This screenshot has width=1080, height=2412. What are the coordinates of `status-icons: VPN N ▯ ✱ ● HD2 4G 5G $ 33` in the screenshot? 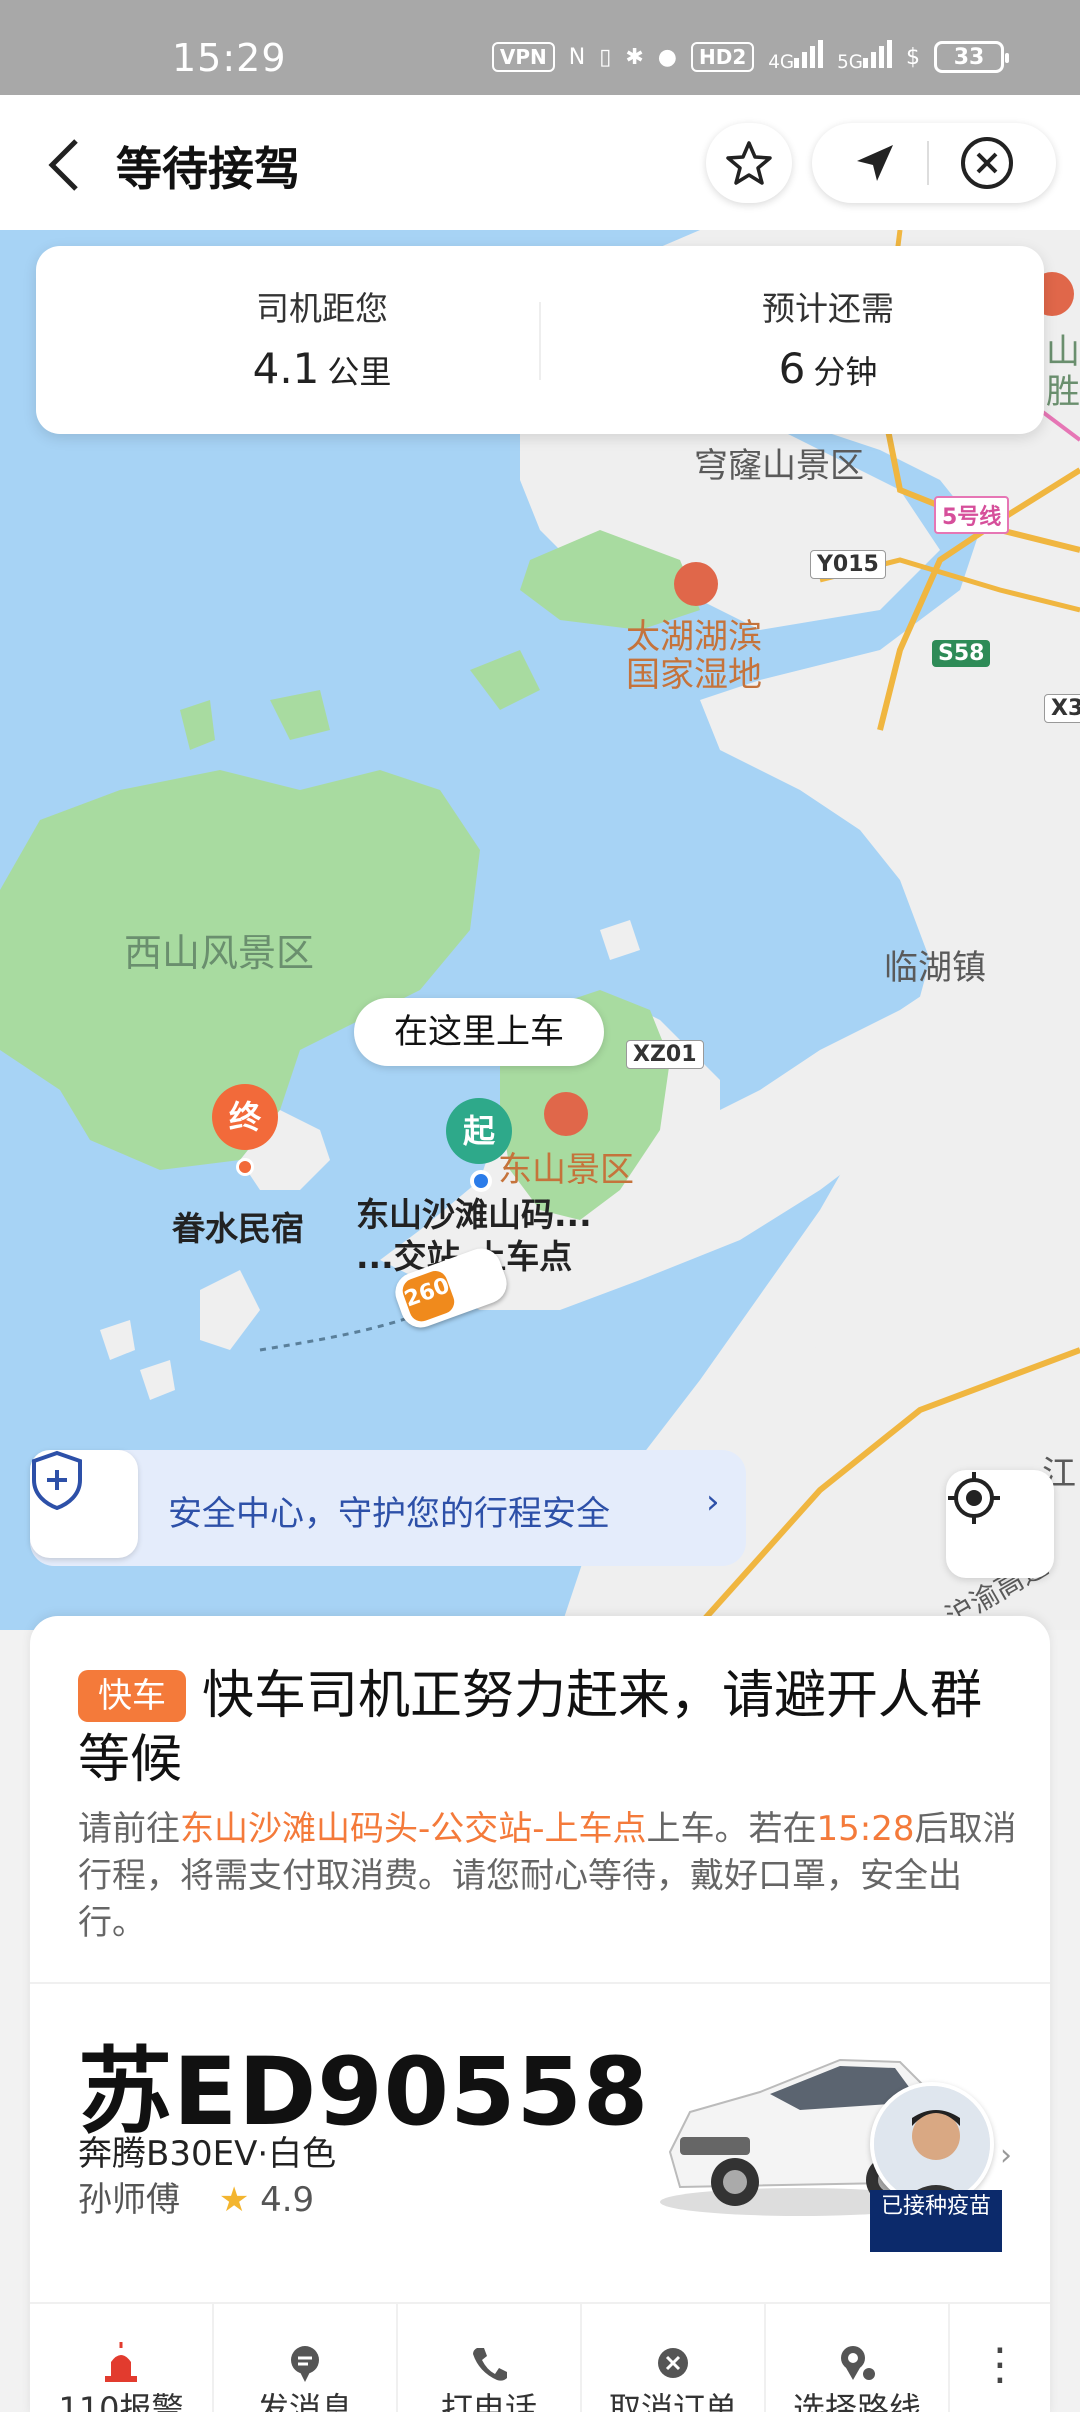 It's located at (750, 57).